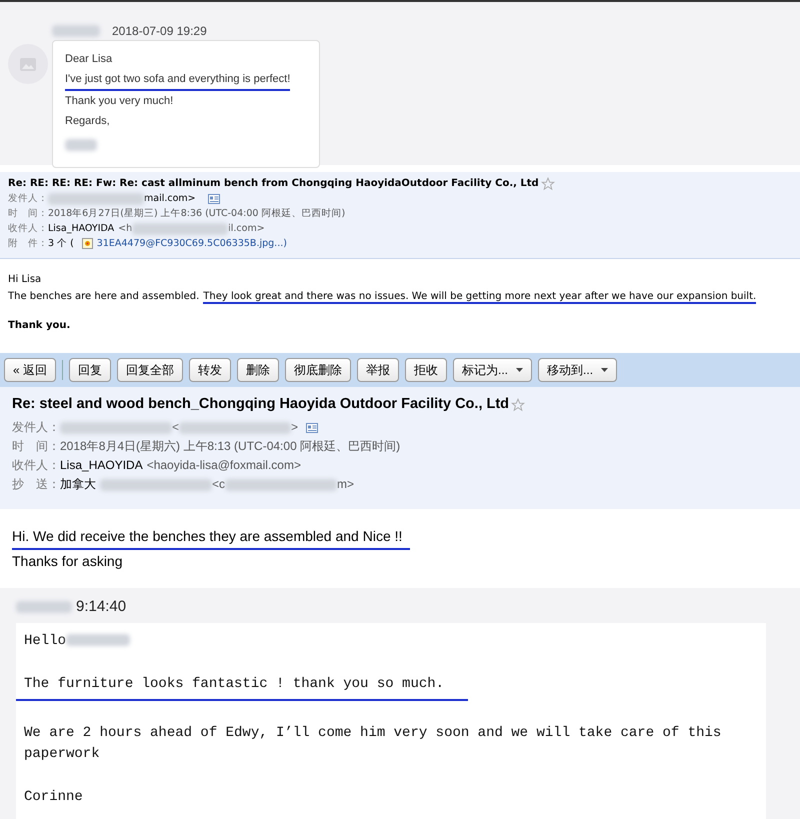 This screenshot has width=800, height=819. I want to click on message-line: Thank you very much!, so click(119, 101).